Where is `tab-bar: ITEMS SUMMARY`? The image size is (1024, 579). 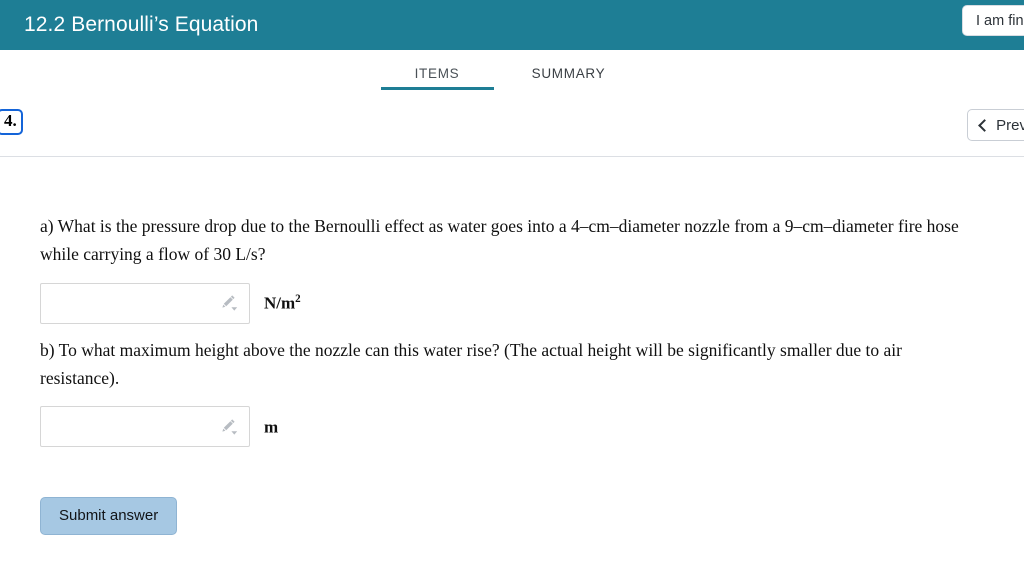 tab-bar: ITEMS SUMMARY is located at coordinates (512, 72).